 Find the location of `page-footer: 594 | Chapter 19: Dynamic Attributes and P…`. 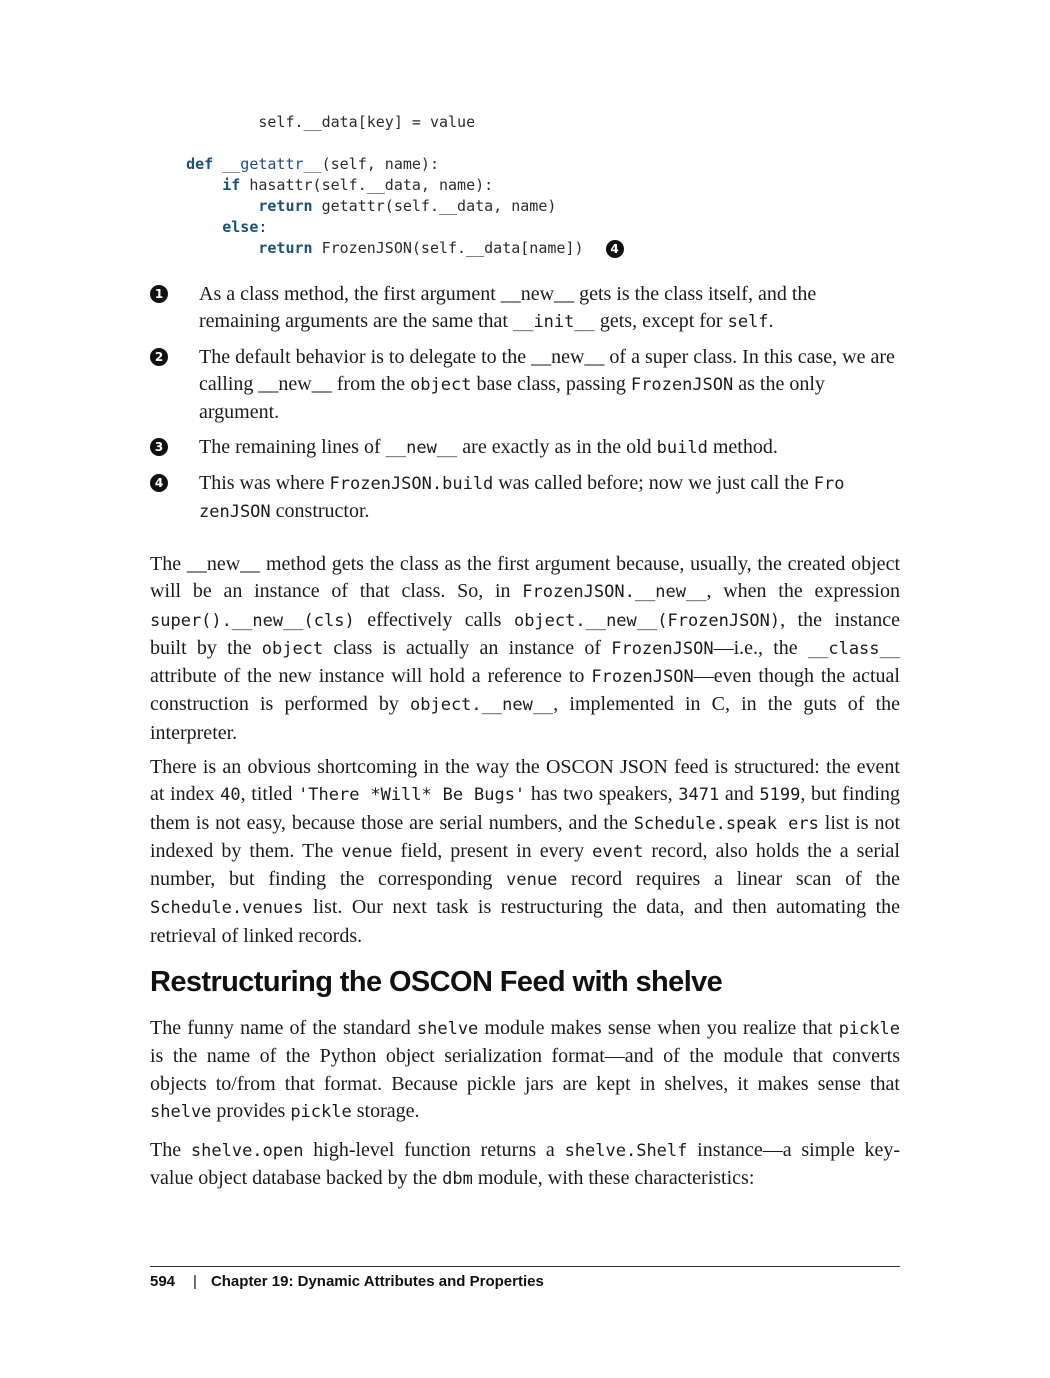

page-footer: 594 | Chapter 19: Dynamic Attributes and P… is located at coordinates (347, 1281).